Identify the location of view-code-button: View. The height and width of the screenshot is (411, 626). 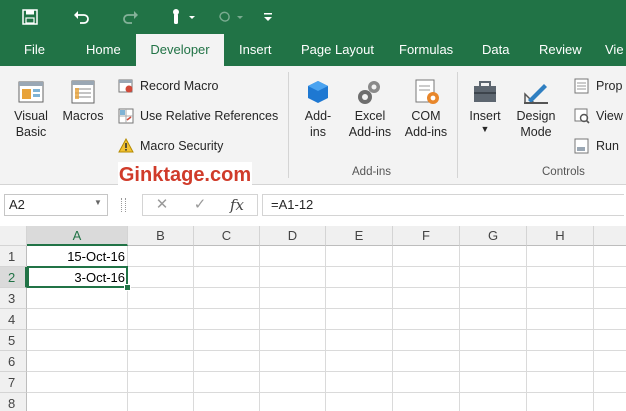
(598, 116).